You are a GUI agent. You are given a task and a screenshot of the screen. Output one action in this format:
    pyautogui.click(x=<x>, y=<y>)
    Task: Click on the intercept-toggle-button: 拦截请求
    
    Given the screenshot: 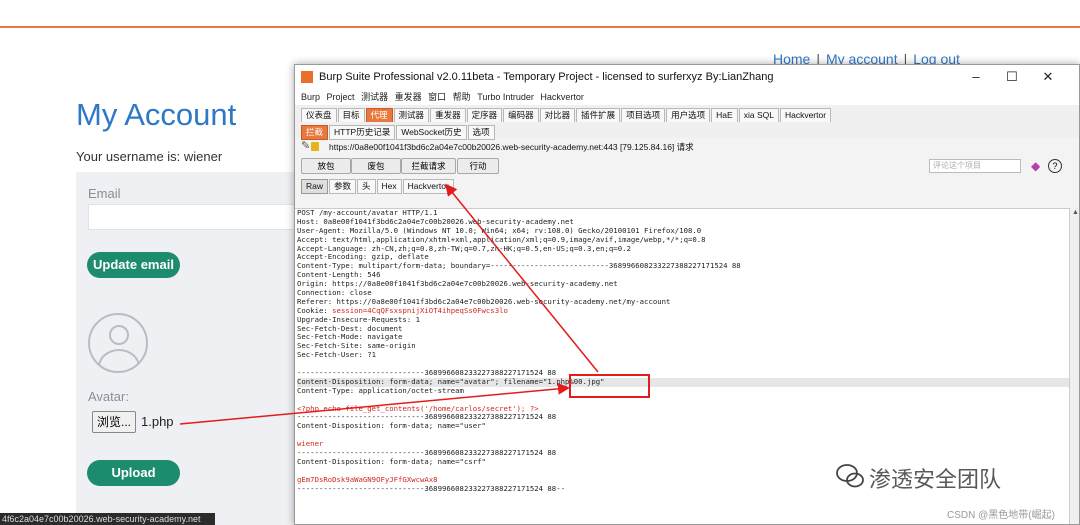 What is the action you would take?
    pyautogui.click(x=428, y=166)
    